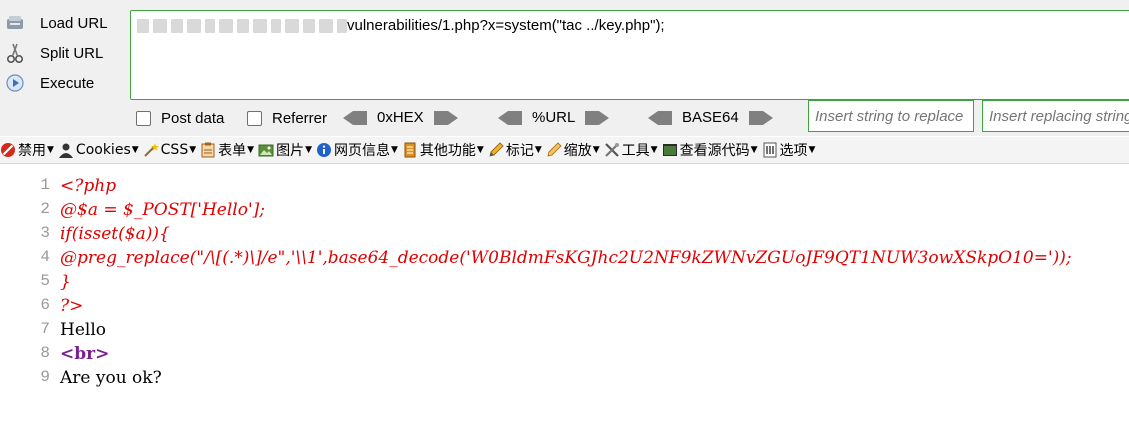 Image resolution: width=1129 pixels, height=434 pixels. I want to click on code-text: ?>, so click(72, 306).